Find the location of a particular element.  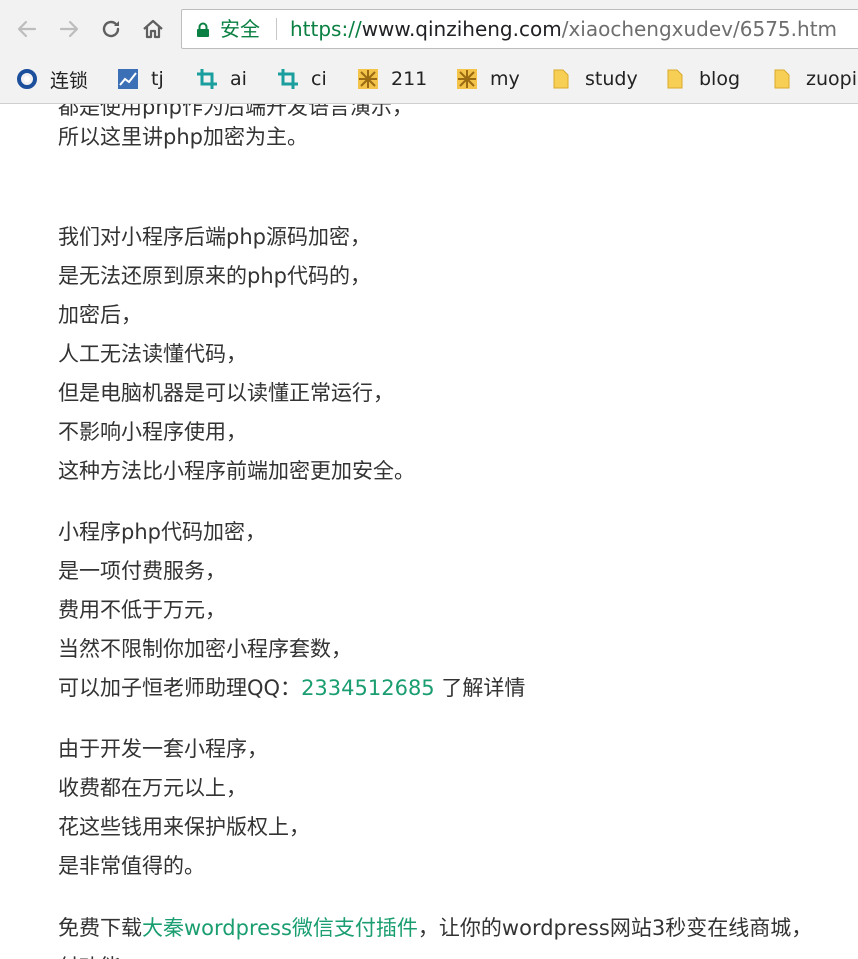

text-line: 是一项付费服务， is located at coordinates (142, 571).